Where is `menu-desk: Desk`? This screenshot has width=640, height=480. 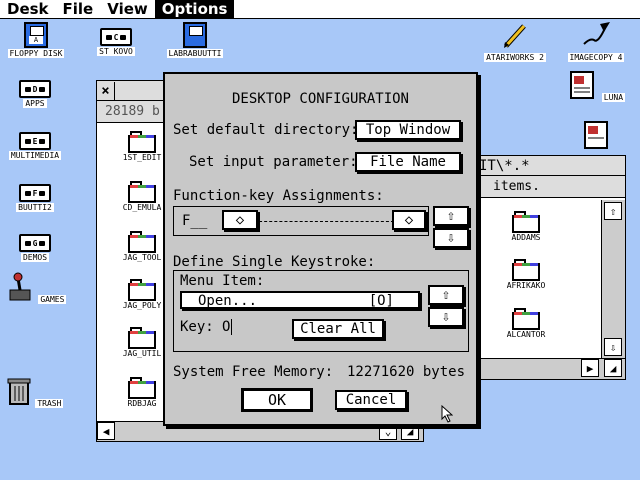 menu-desk: Desk is located at coordinates (28, 9).